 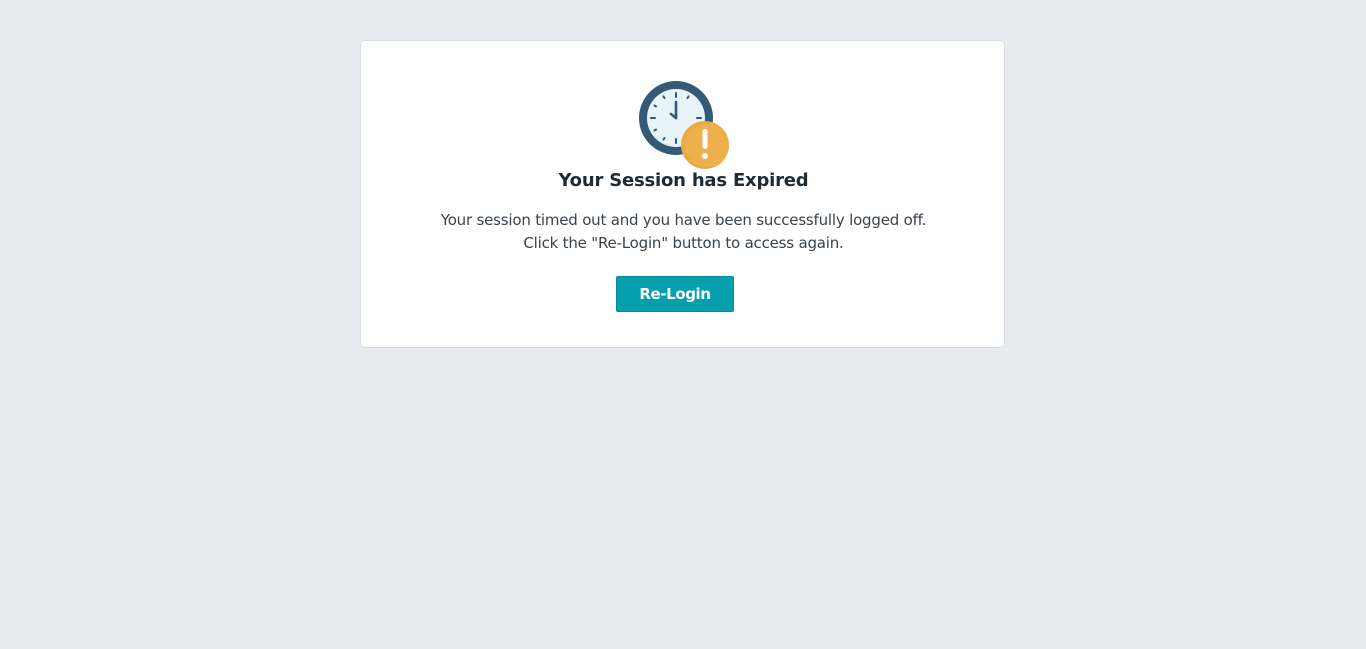 What do you see at coordinates (683, 180) in the screenshot?
I see `dialog-title: Your Session has Expired` at bounding box center [683, 180].